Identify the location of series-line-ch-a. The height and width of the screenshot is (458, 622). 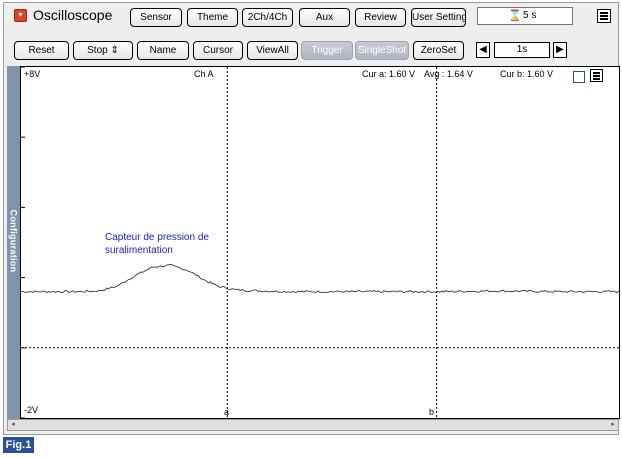
(320, 278).